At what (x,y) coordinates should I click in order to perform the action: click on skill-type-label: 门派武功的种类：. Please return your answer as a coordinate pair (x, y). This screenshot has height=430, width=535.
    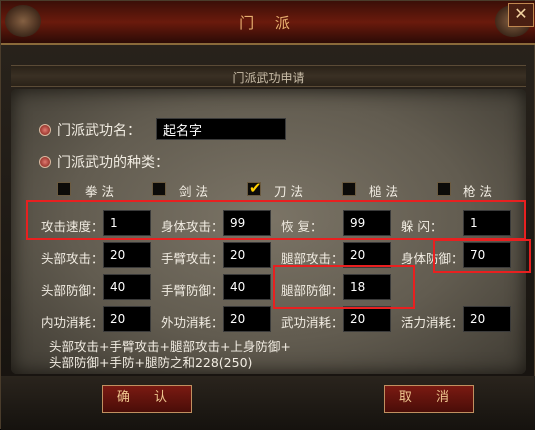
    Looking at the image, I should click on (113, 163).